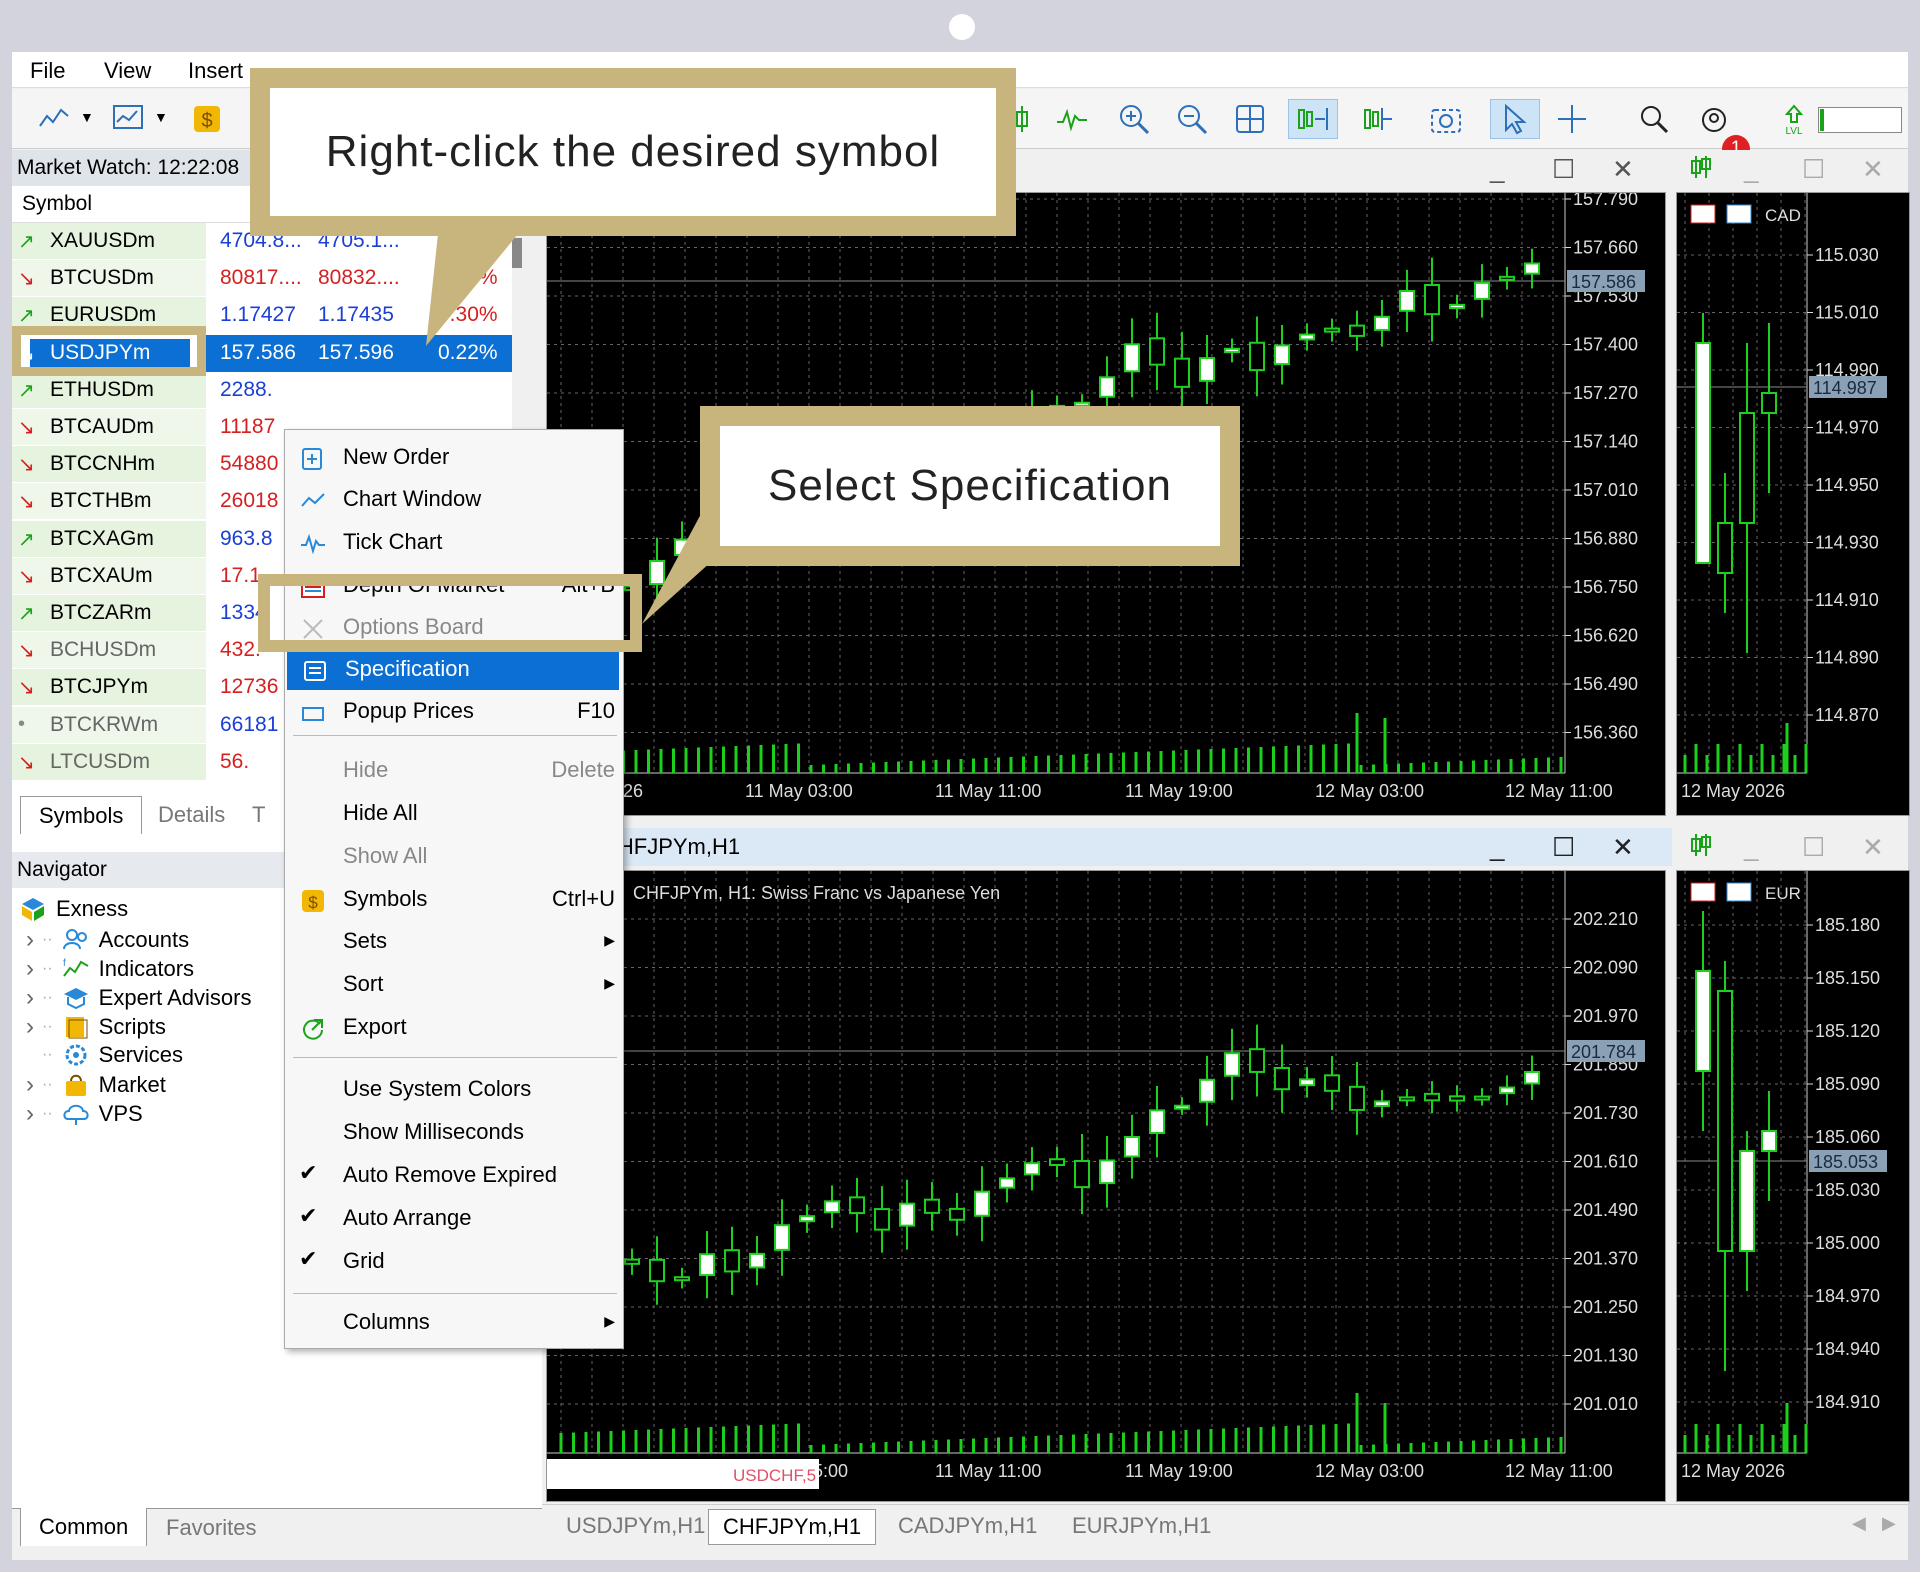 This screenshot has height=1572, width=1920. Describe the element at coordinates (1572, 119) in the screenshot. I see `crosshair-icon` at that location.